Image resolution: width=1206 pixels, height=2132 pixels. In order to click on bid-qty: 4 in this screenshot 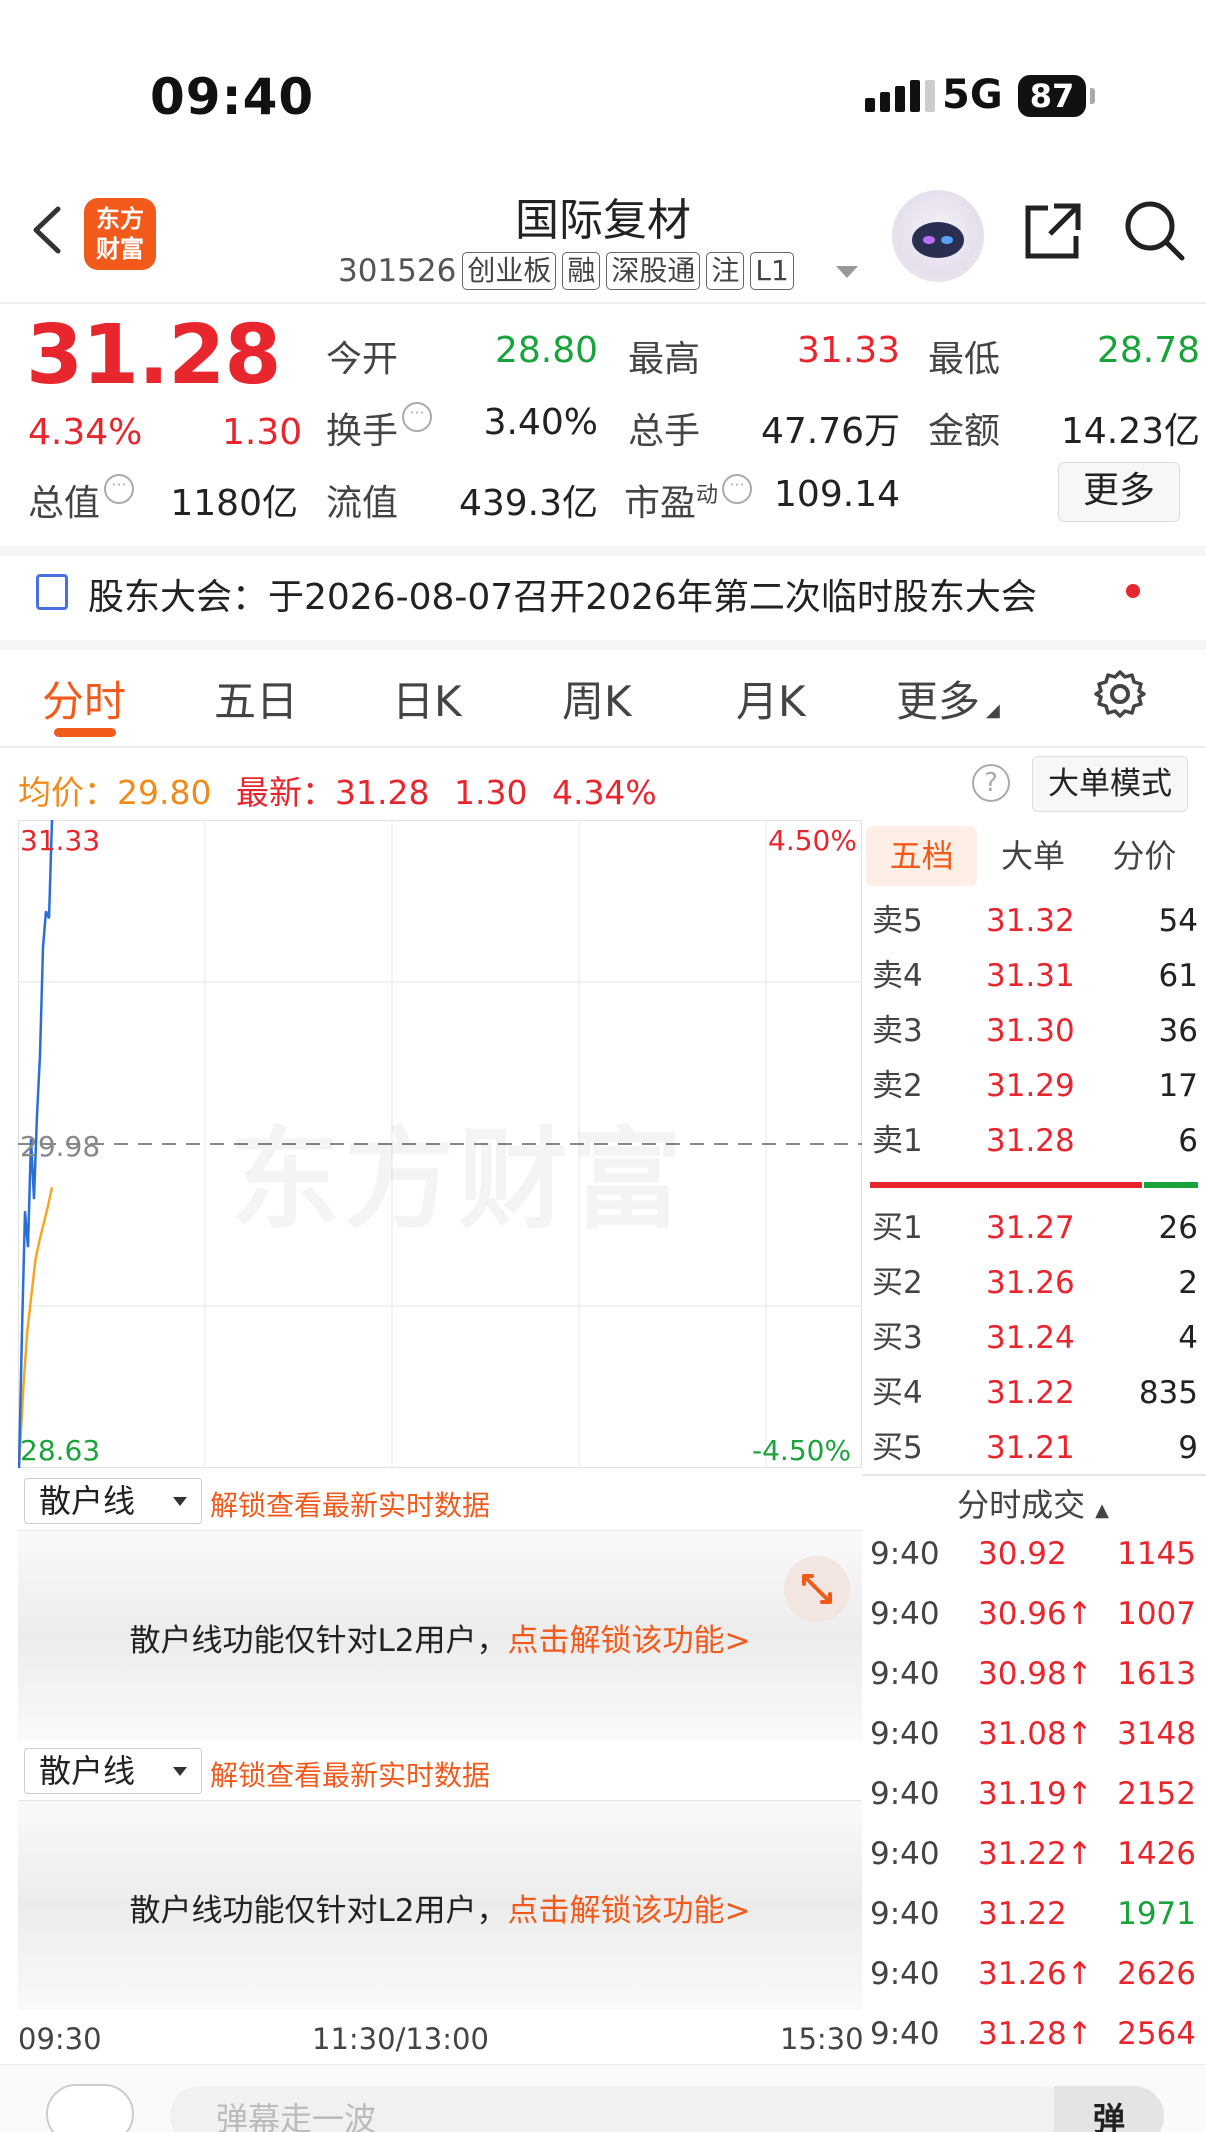, I will do `click(1188, 1338)`.